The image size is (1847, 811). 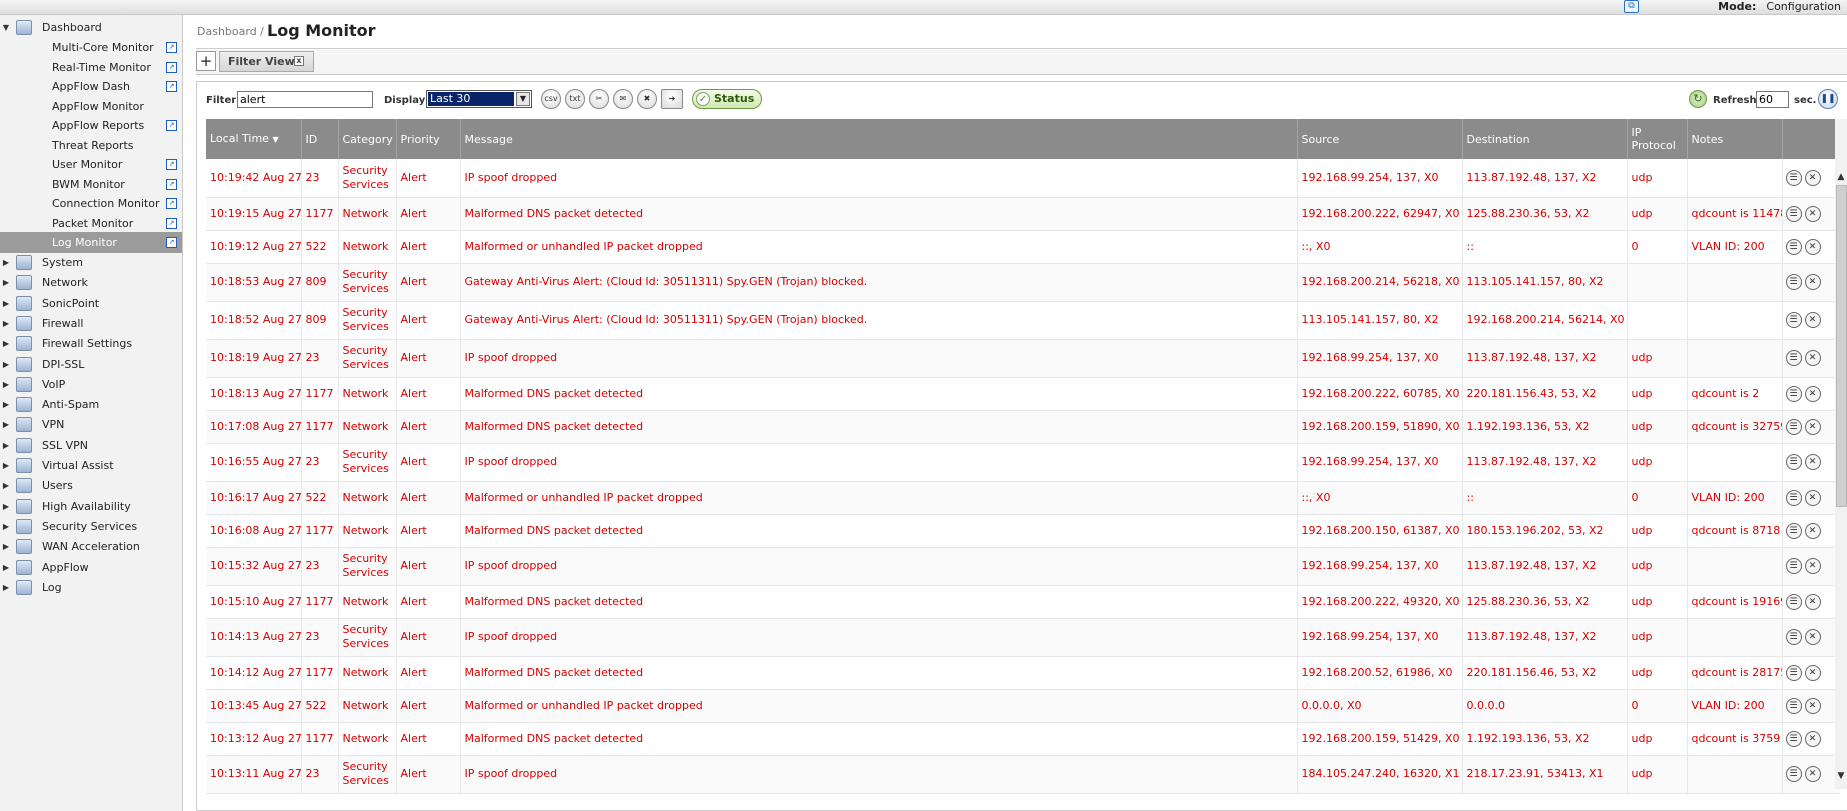 What do you see at coordinates (1841, 346) in the screenshot?
I see `scrollbar-thumb` at bounding box center [1841, 346].